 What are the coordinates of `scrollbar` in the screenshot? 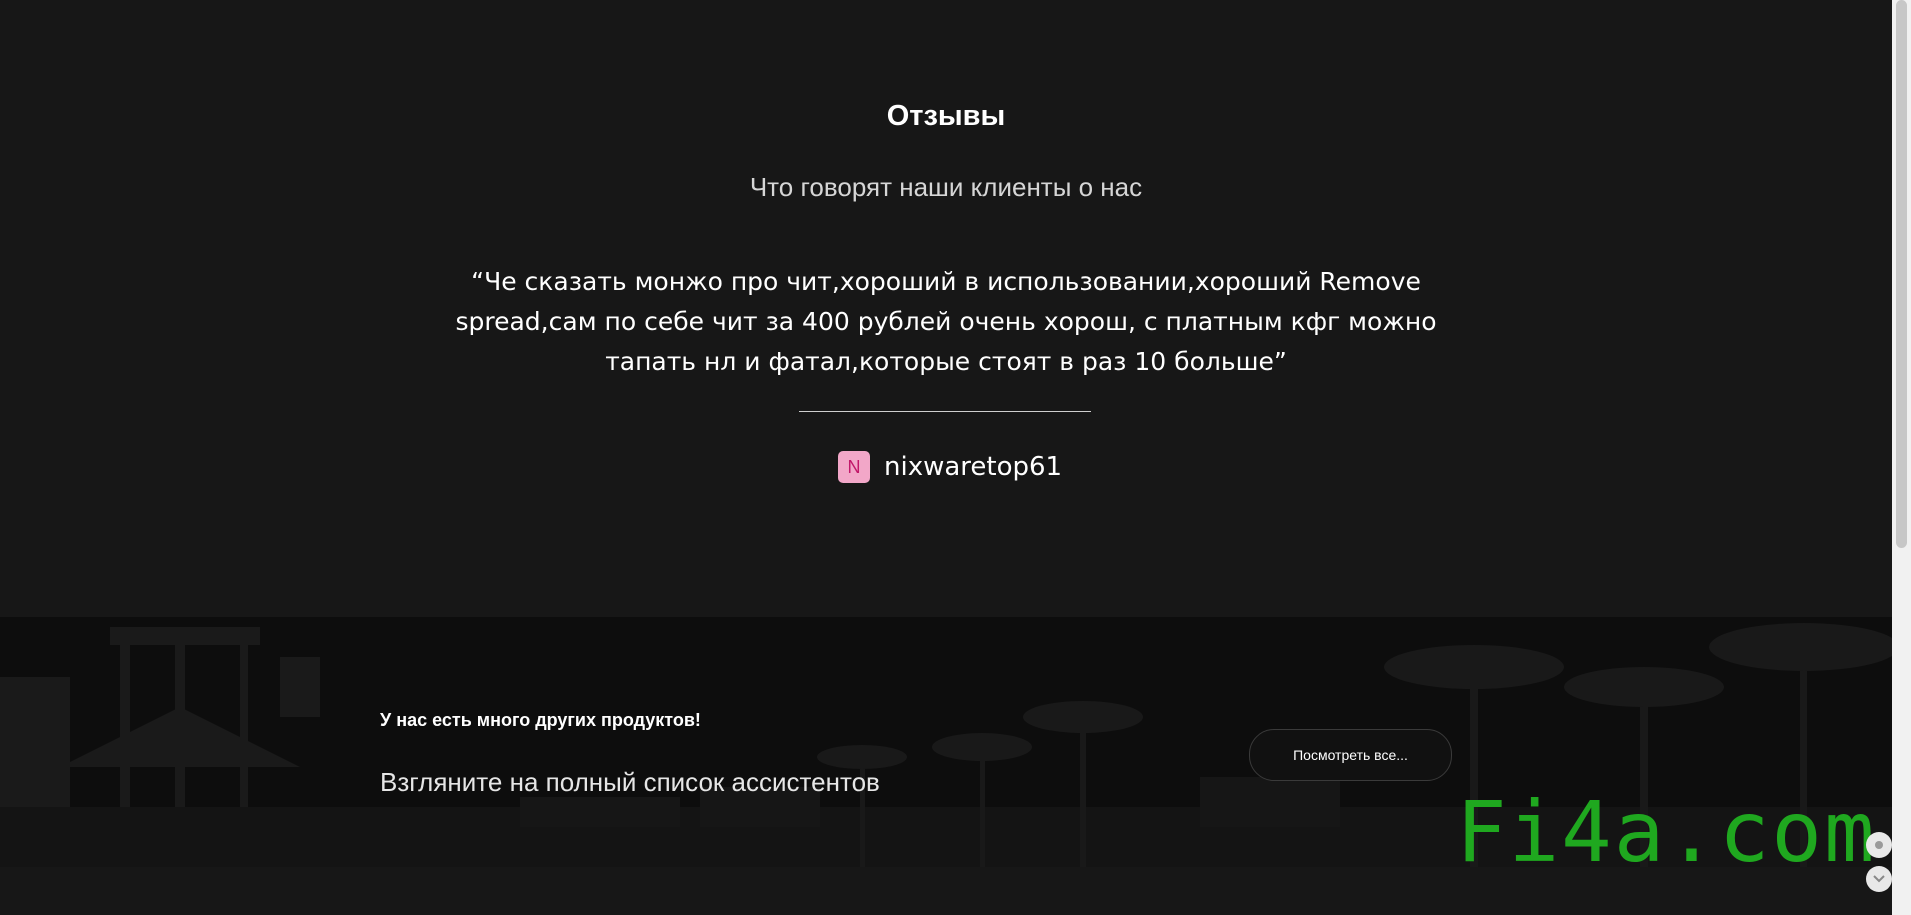 It's located at (1901, 457).